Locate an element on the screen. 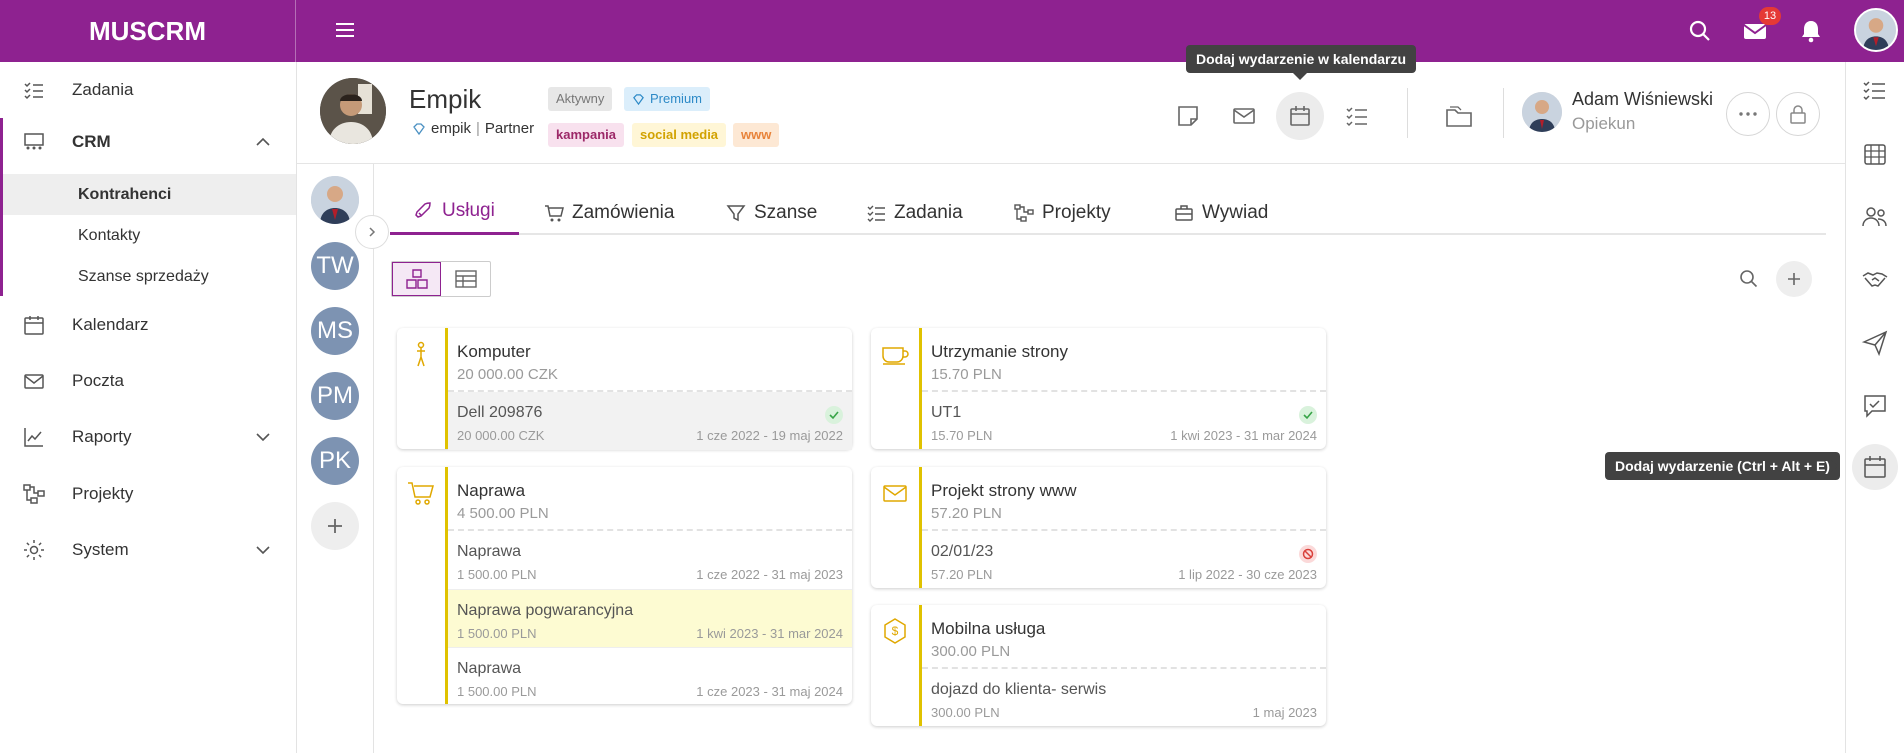 The width and height of the screenshot is (1904, 753). service-item: UT1 15.70 PLN 1 kwi 2023 - 31 mar 2024 is located at coordinates (1124, 421).